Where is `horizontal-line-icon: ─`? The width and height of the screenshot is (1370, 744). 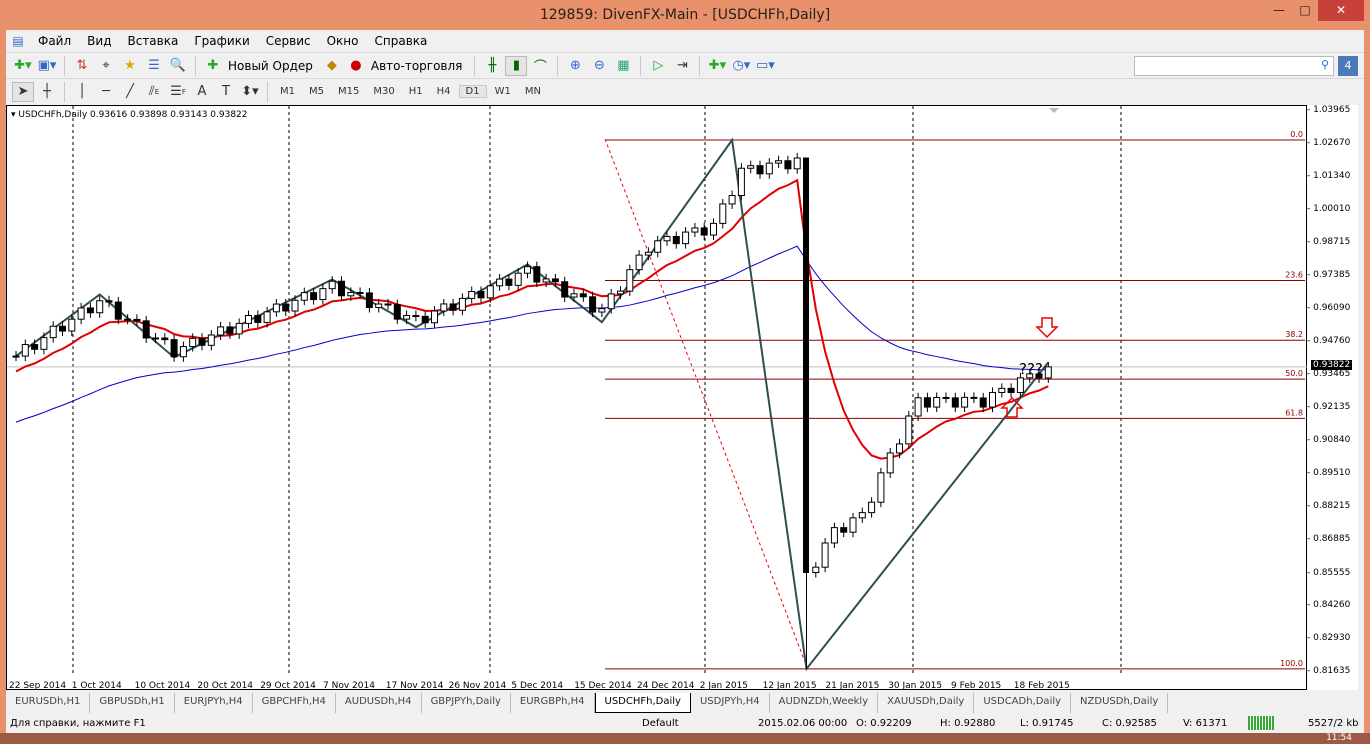 horizontal-line-icon: ─ is located at coordinates (106, 92).